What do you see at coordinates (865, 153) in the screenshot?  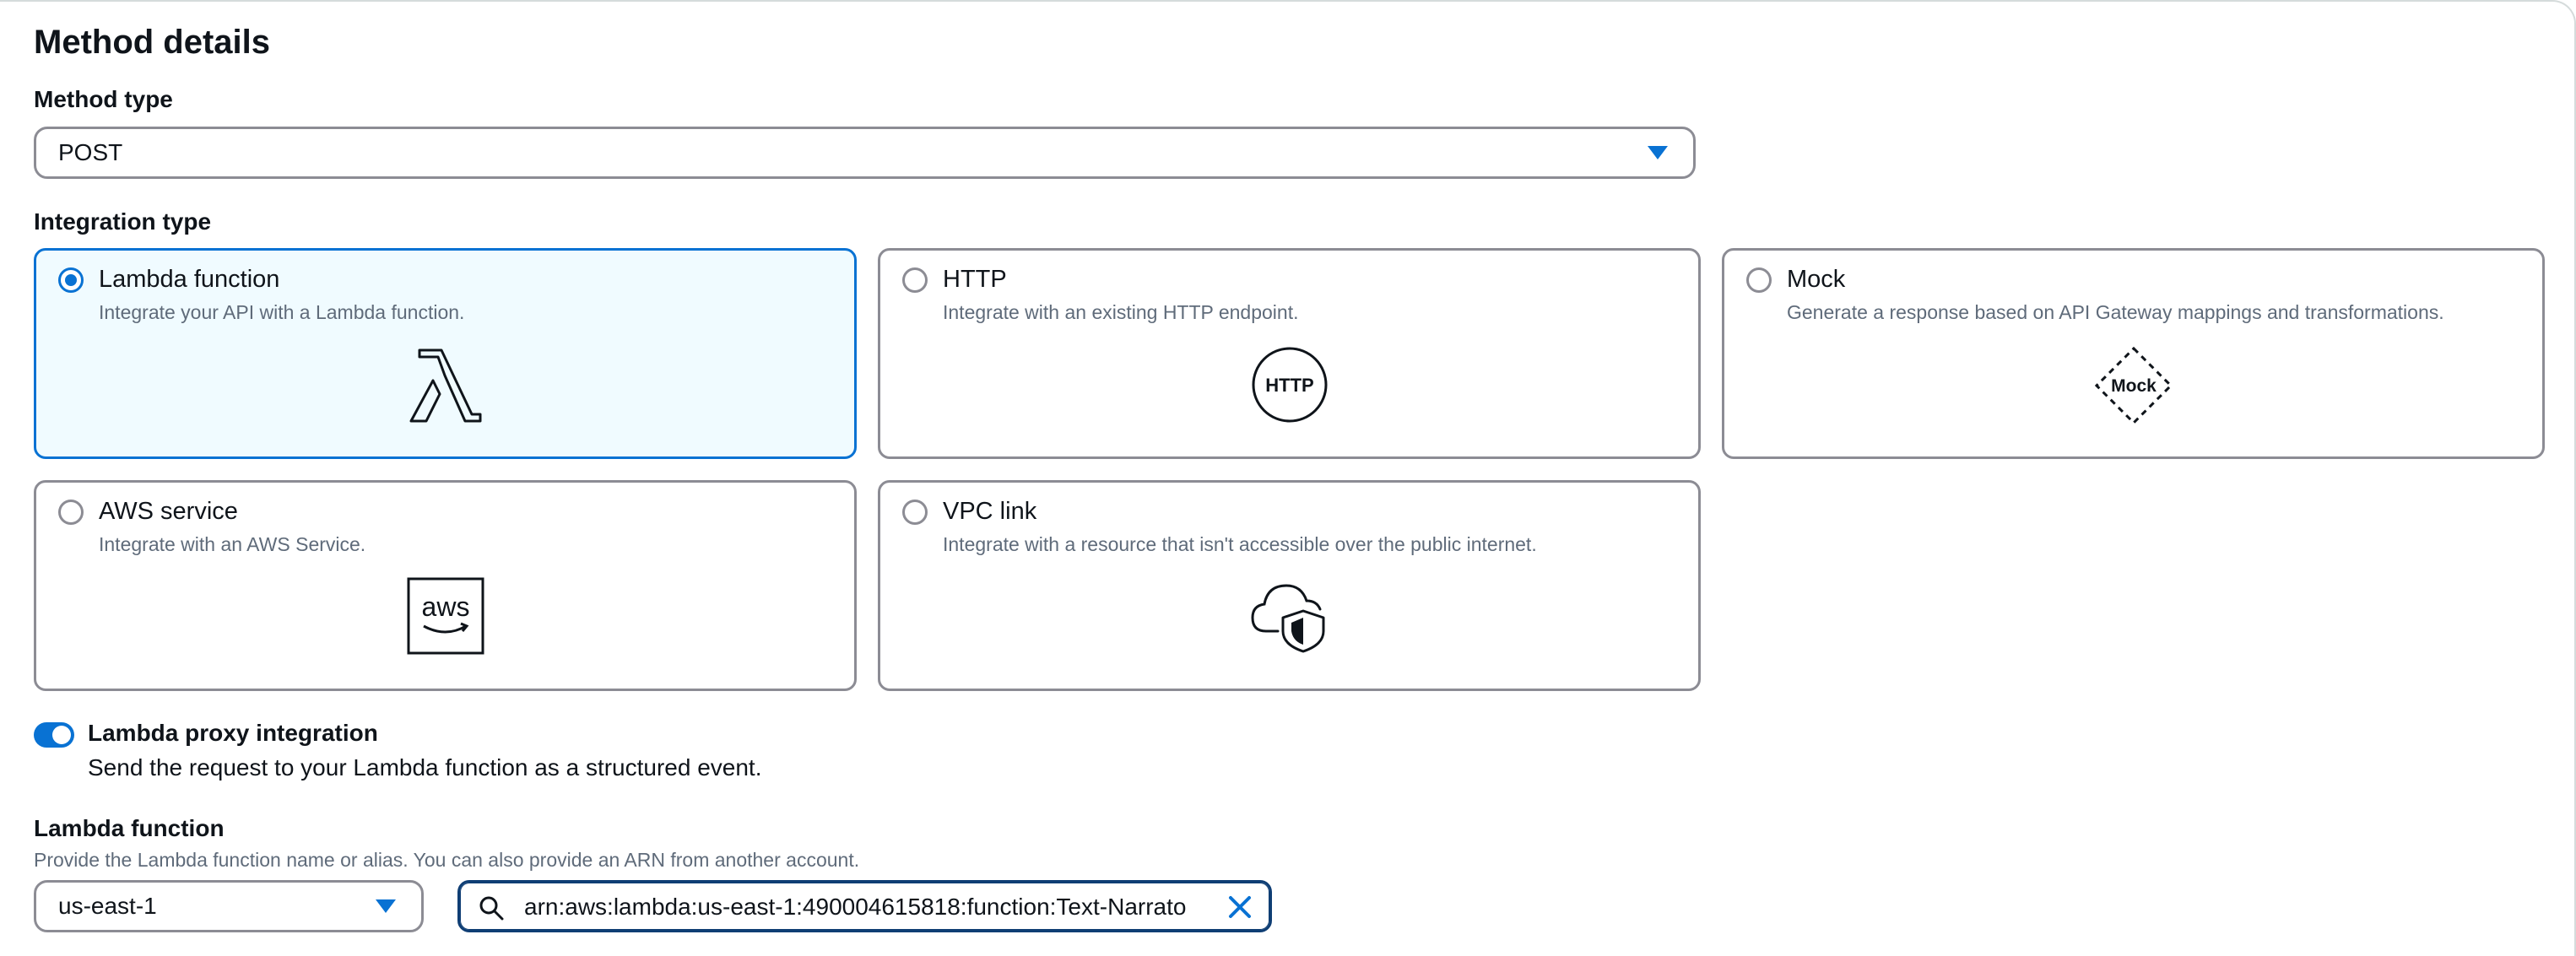 I see `method-type-select: POST` at bounding box center [865, 153].